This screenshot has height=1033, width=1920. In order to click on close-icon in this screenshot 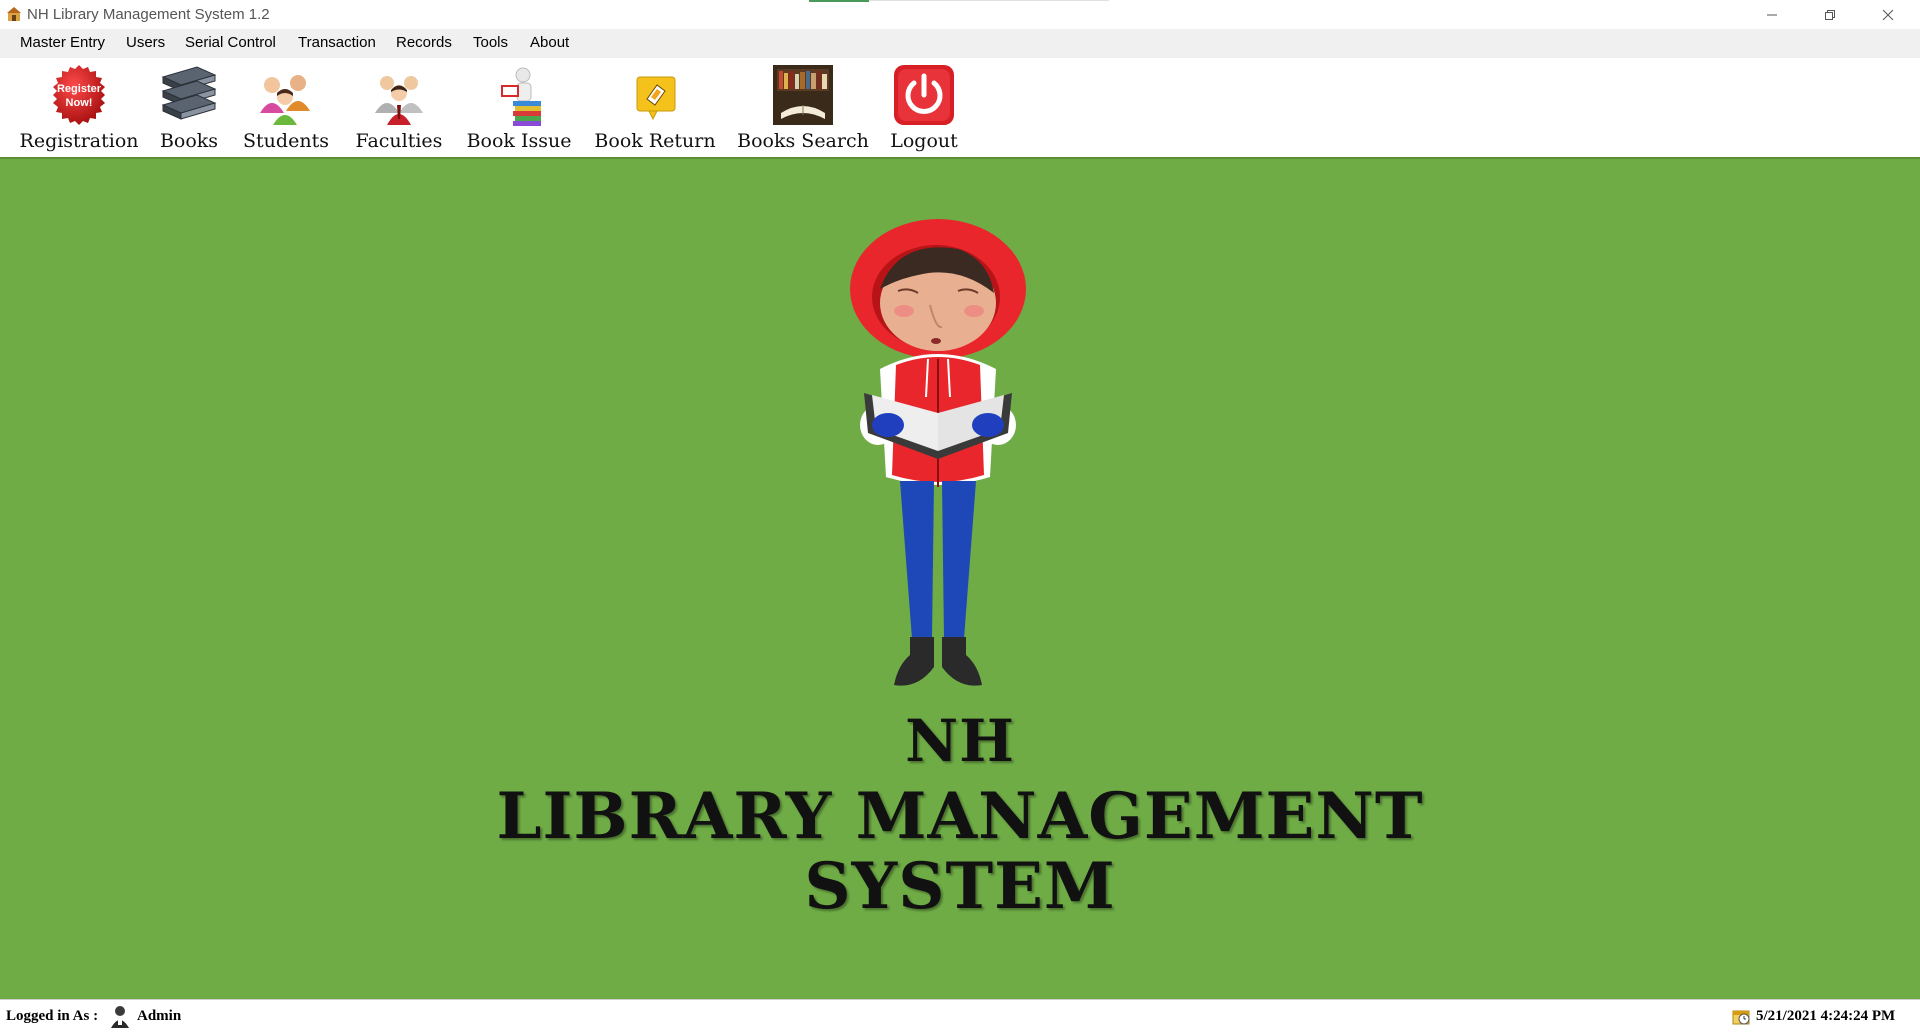, I will do `click(1888, 14)`.